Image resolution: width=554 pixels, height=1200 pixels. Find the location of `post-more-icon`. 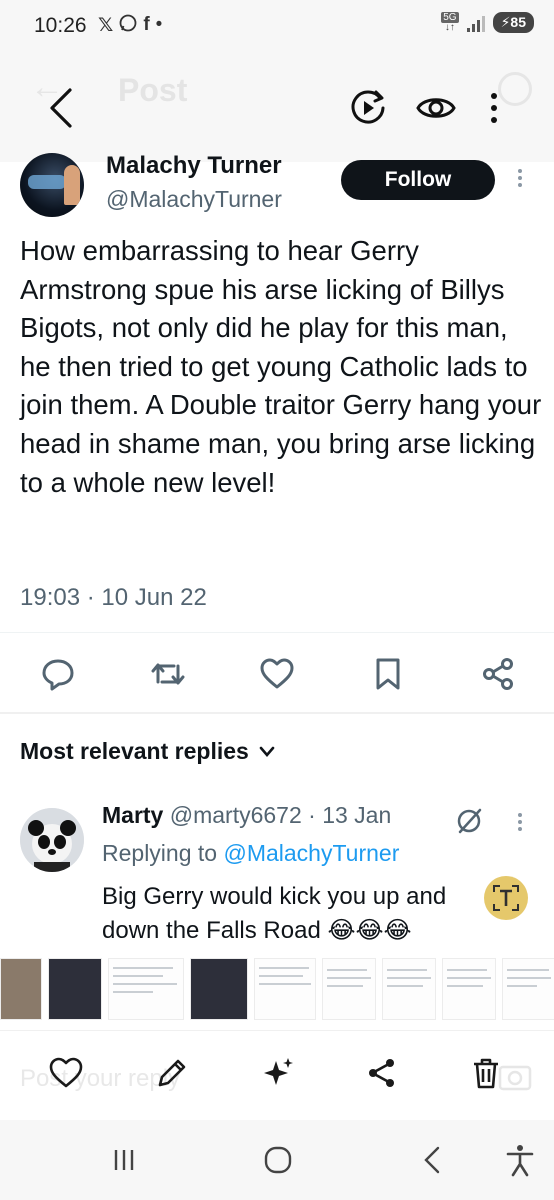

post-more-icon is located at coordinates (520, 182).